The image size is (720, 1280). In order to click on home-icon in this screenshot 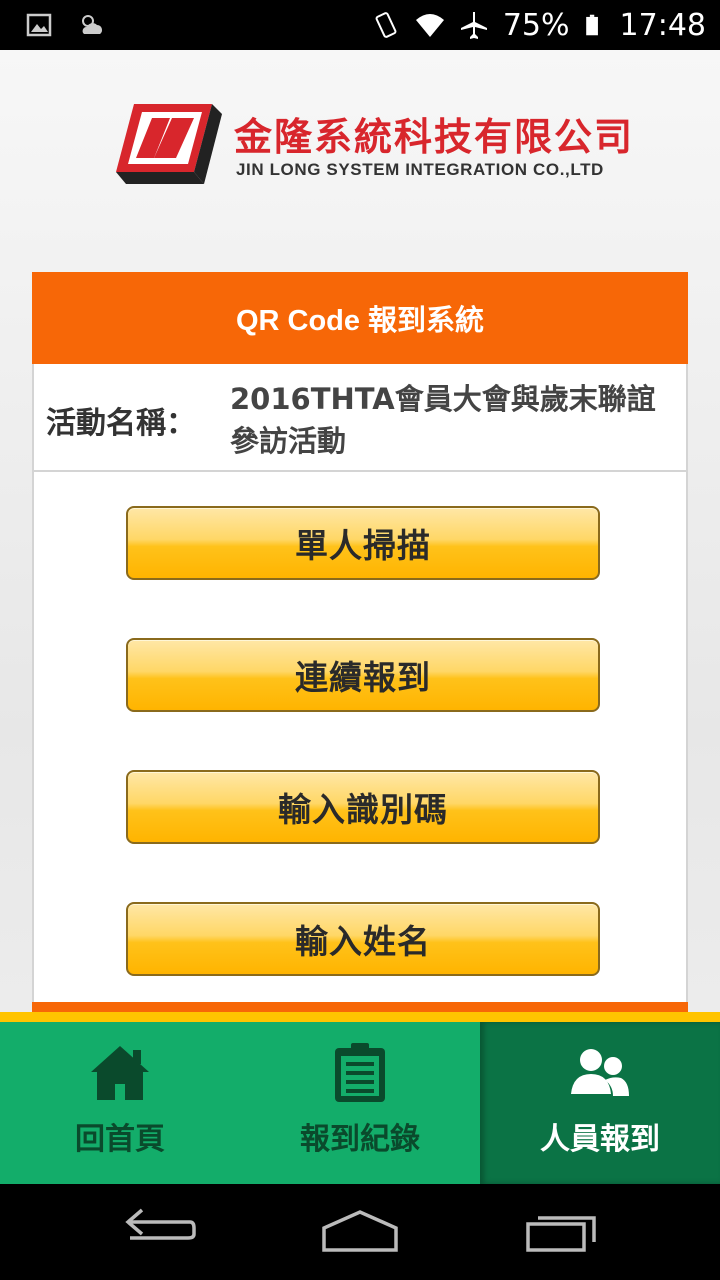, I will do `click(120, 1073)`.